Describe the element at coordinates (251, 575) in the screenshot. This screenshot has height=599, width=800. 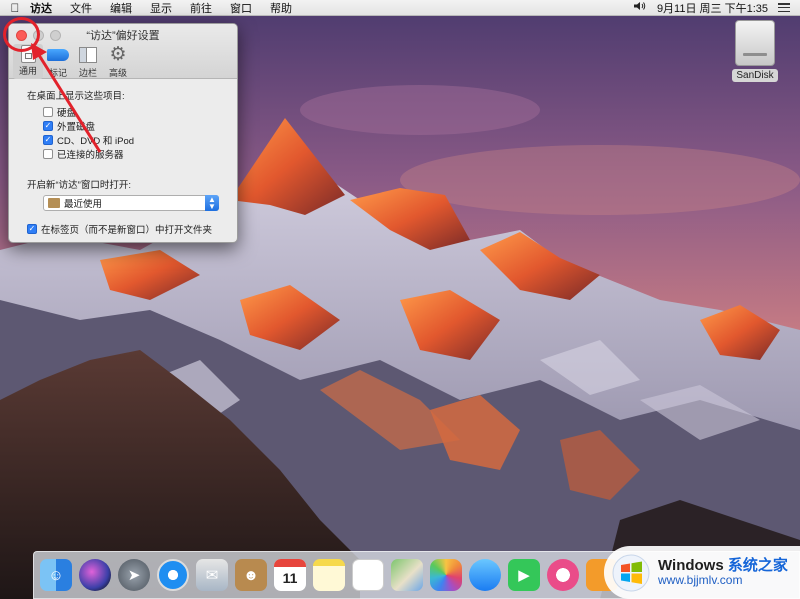
I see `contacts-icon: ☻` at that location.